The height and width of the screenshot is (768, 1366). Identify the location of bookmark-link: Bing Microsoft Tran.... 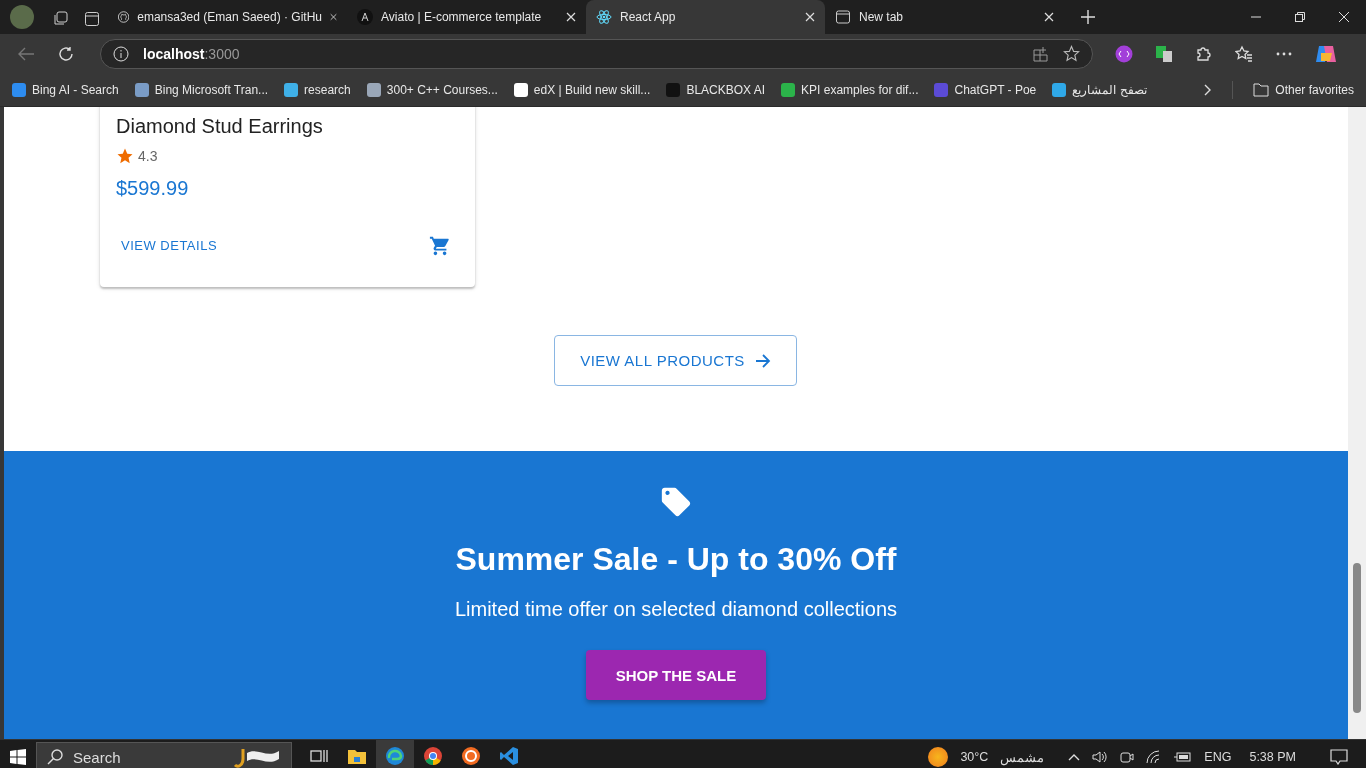
(201, 89).